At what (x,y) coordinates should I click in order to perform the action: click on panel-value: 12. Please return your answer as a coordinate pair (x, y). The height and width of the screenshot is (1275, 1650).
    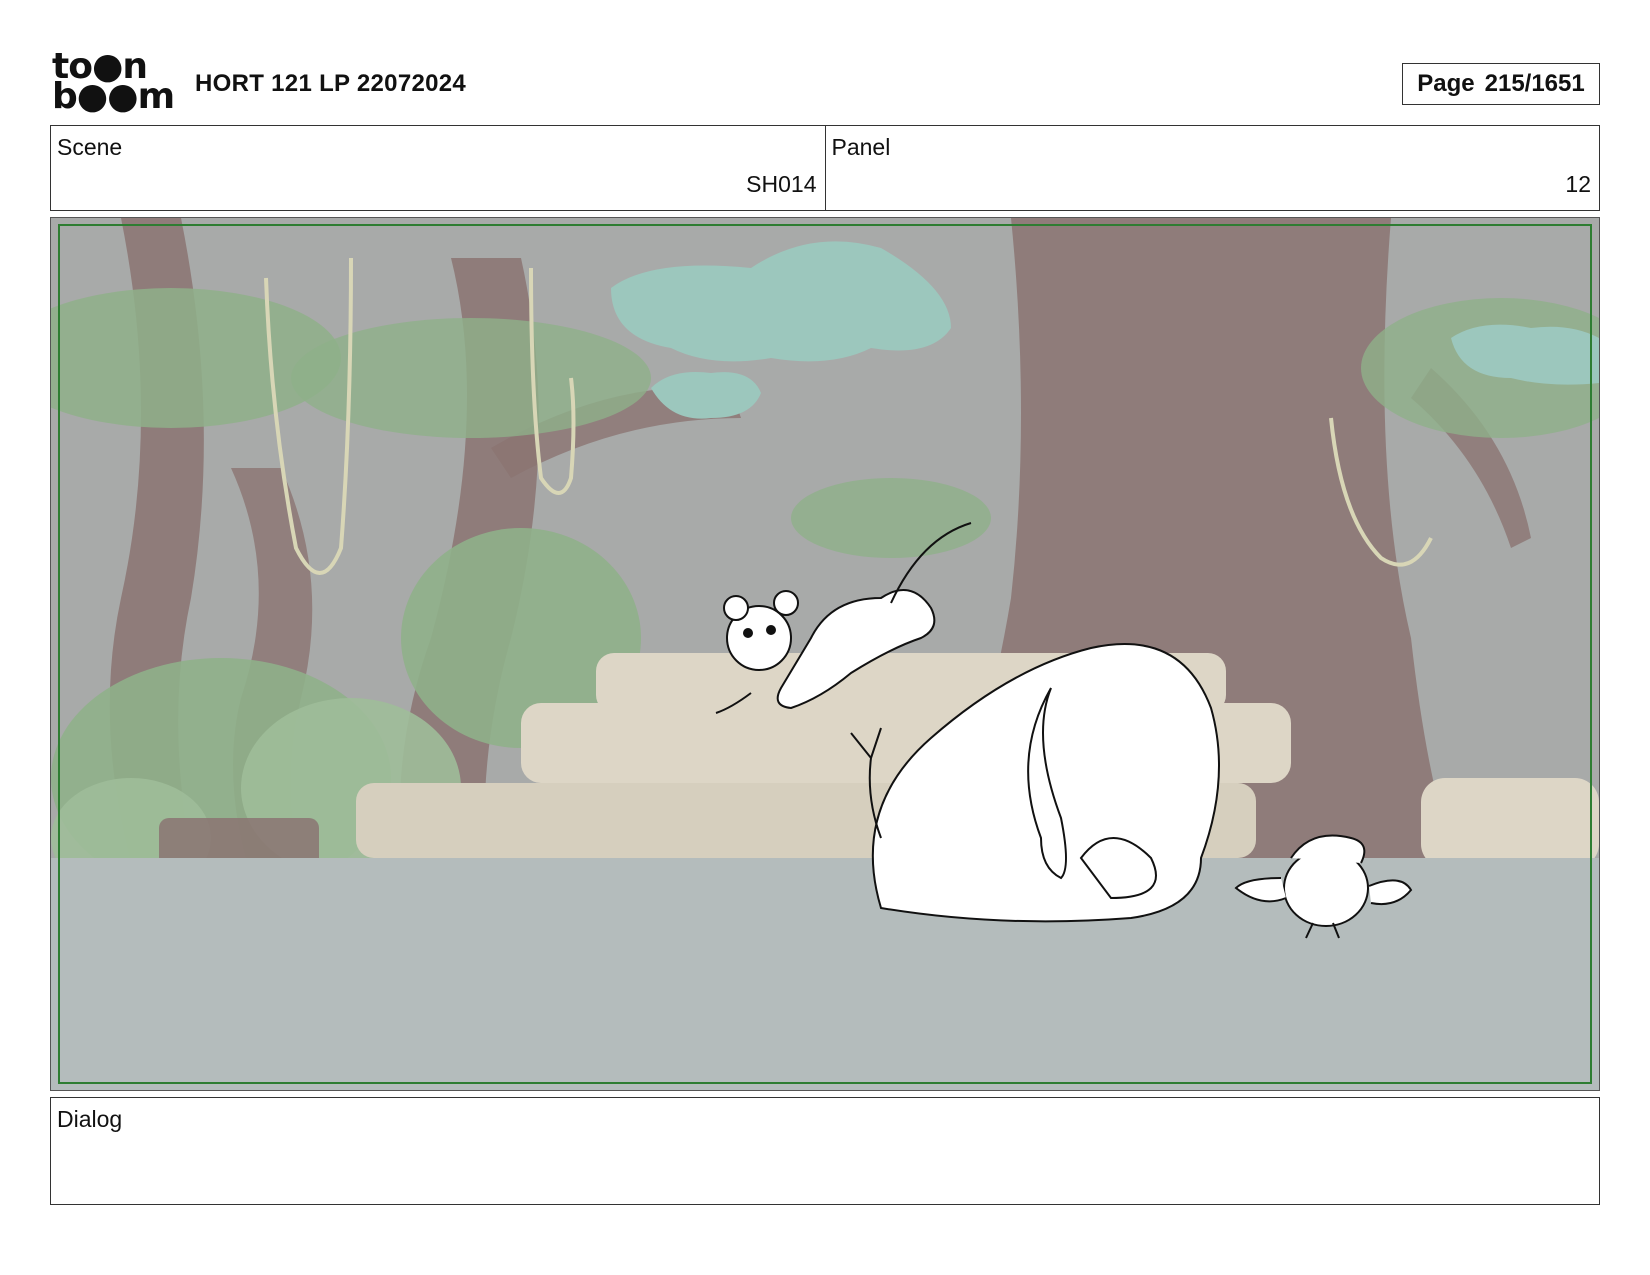
    Looking at the image, I should click on (1578, 184).